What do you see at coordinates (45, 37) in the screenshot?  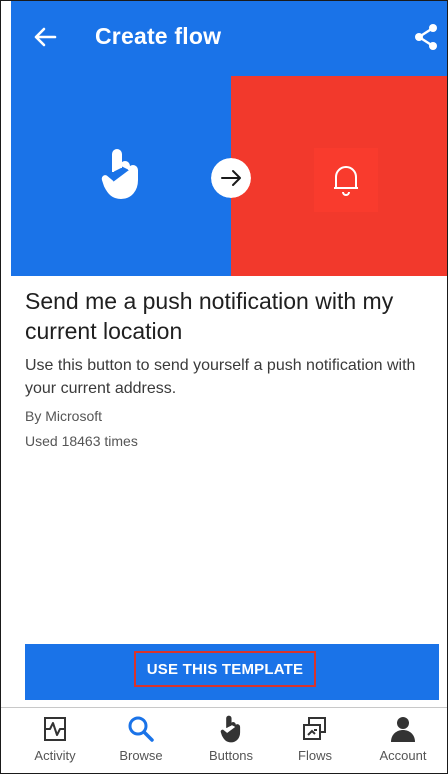 I see `back-arrow-icon` at bounding box center [45, 37].